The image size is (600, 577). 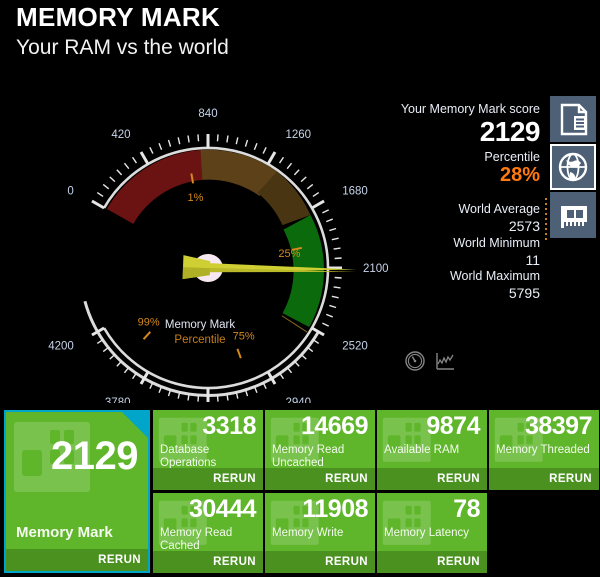 I want to click on world-minimum-value: 11, so click(x=532, y=260).